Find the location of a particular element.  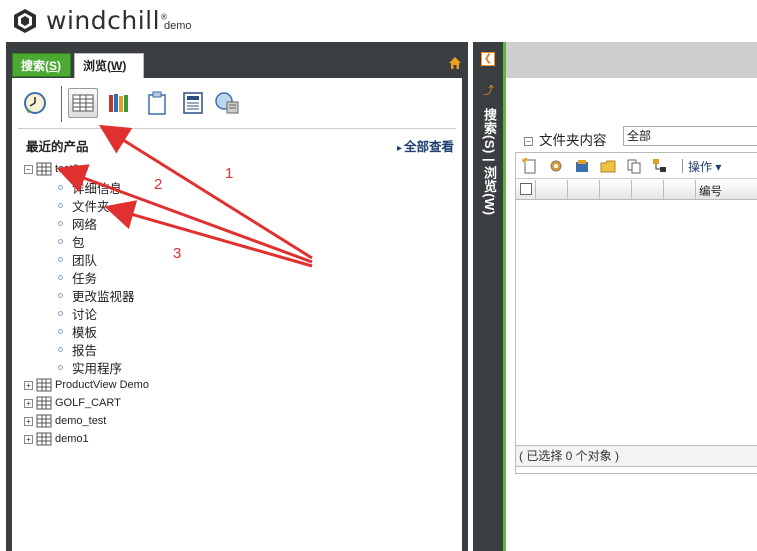

number-column-header: 编号 is located at coordinates (710, 191).